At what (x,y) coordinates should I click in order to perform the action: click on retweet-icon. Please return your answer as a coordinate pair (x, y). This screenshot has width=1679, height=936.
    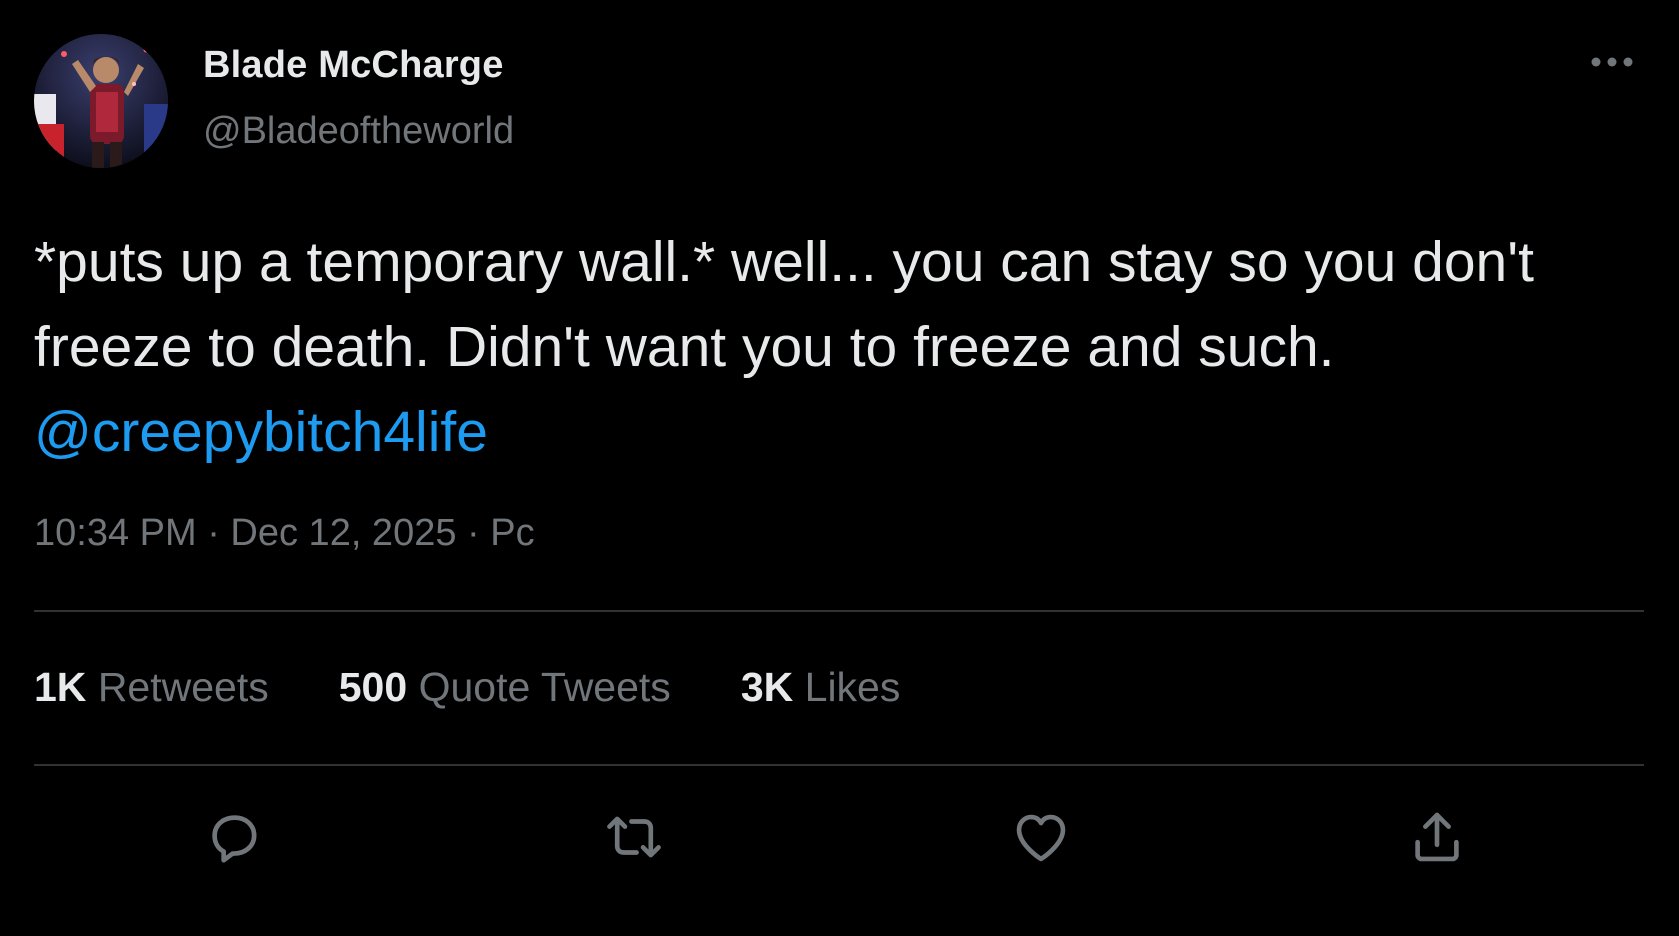
    Looking at the image, I should click on (634, 837).